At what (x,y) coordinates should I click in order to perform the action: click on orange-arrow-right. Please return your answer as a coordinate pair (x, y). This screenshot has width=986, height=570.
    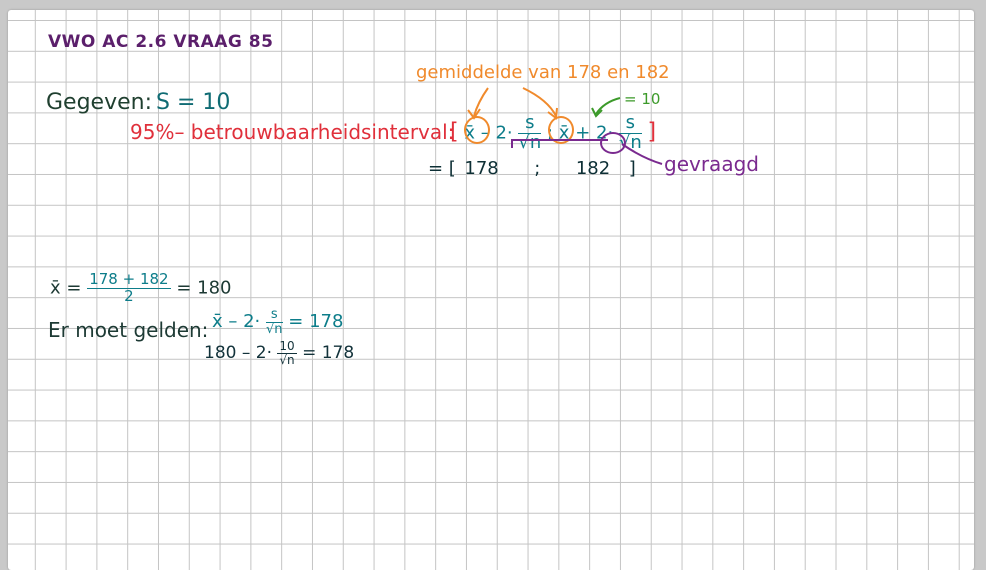
    Looking at the image, I should click on (539, 102).